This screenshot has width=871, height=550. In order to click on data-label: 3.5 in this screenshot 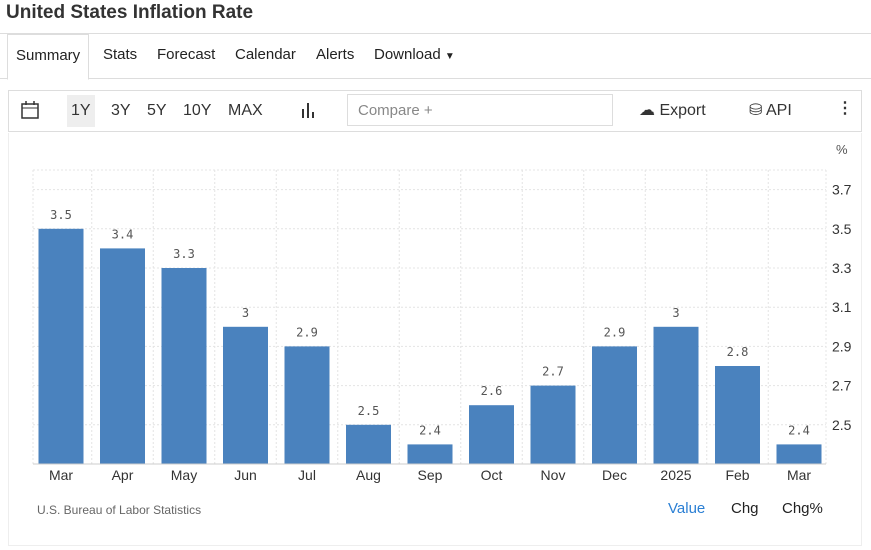, I will do `click(61, 215)`.